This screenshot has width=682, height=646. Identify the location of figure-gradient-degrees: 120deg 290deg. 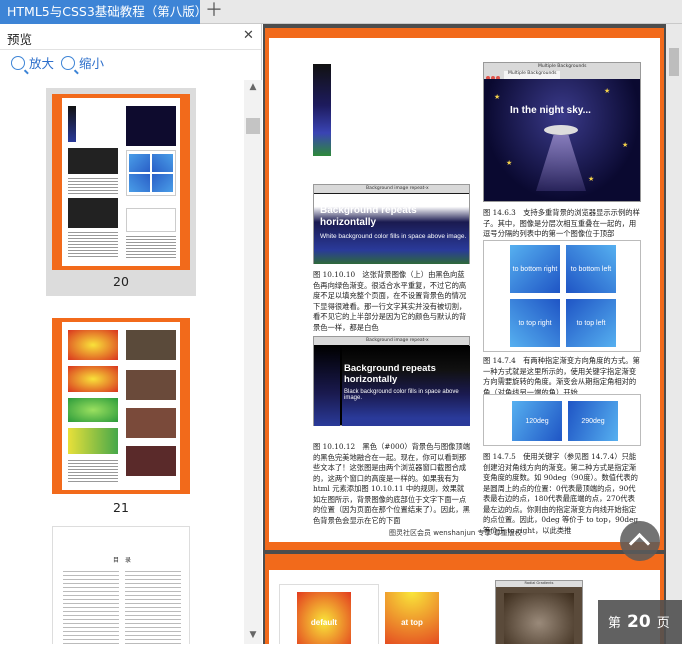
(562, 420).